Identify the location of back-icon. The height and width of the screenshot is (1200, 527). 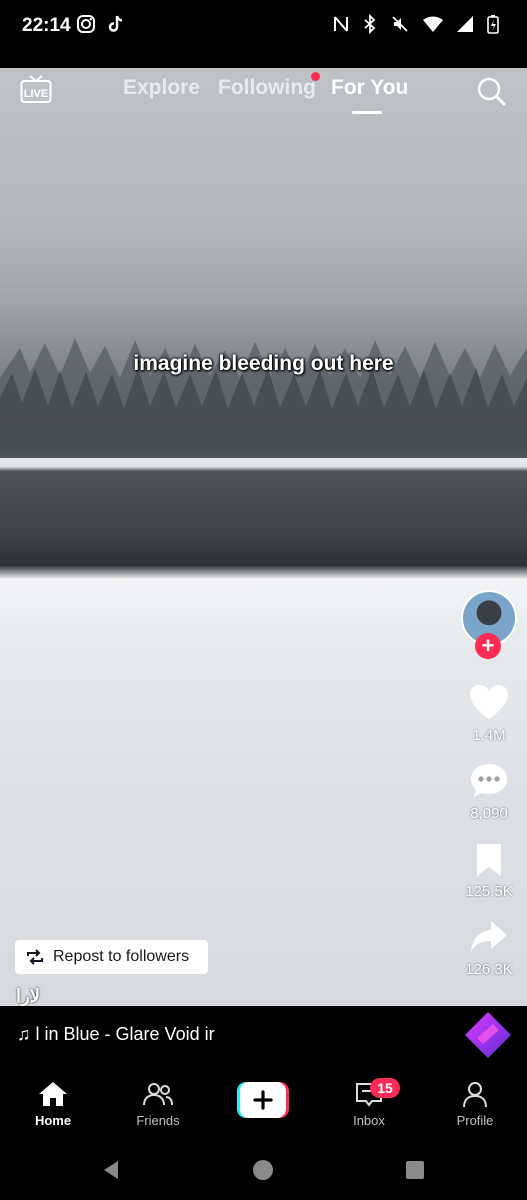
(112, 1170).